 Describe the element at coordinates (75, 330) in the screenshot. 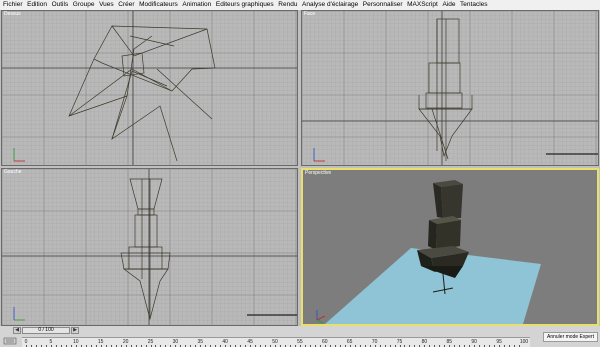

I see `chevron-right-icon: ▶` at that location.